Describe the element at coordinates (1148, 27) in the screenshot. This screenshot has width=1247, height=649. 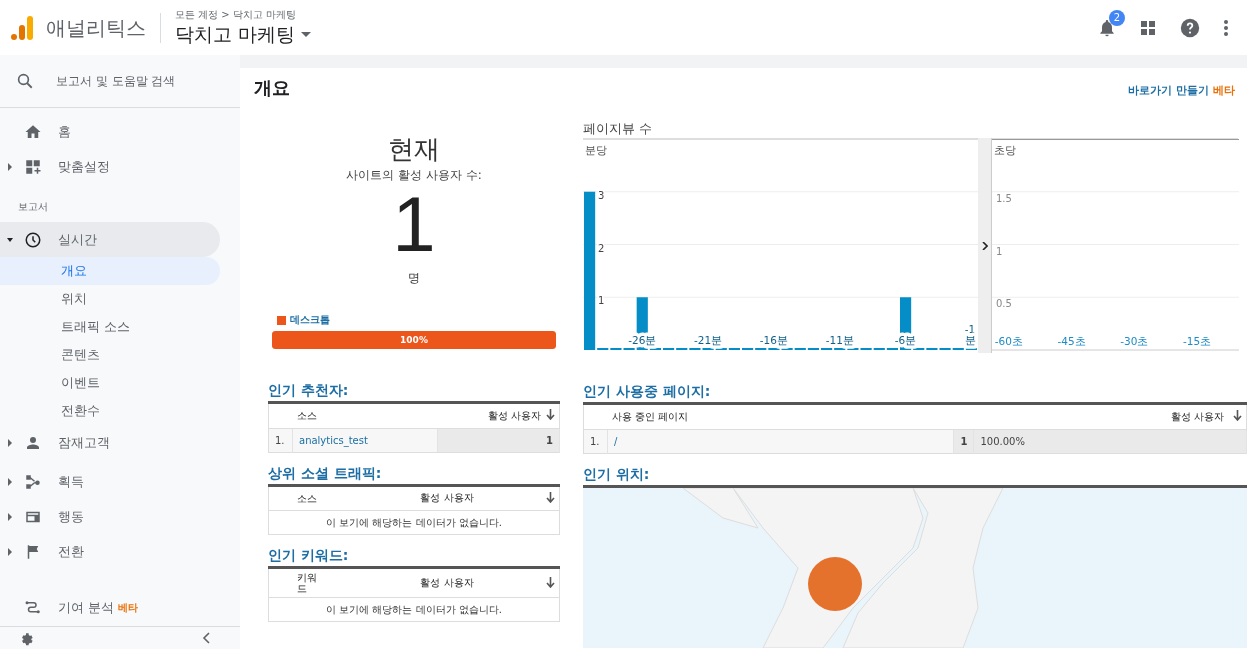
I see `apps-icon` at that location.